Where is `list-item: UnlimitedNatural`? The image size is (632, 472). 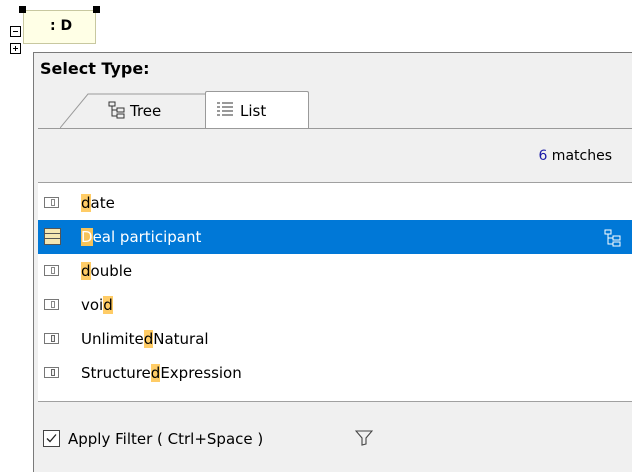
list-item: UnlimitedNatural is located at coordinates (335, 339).